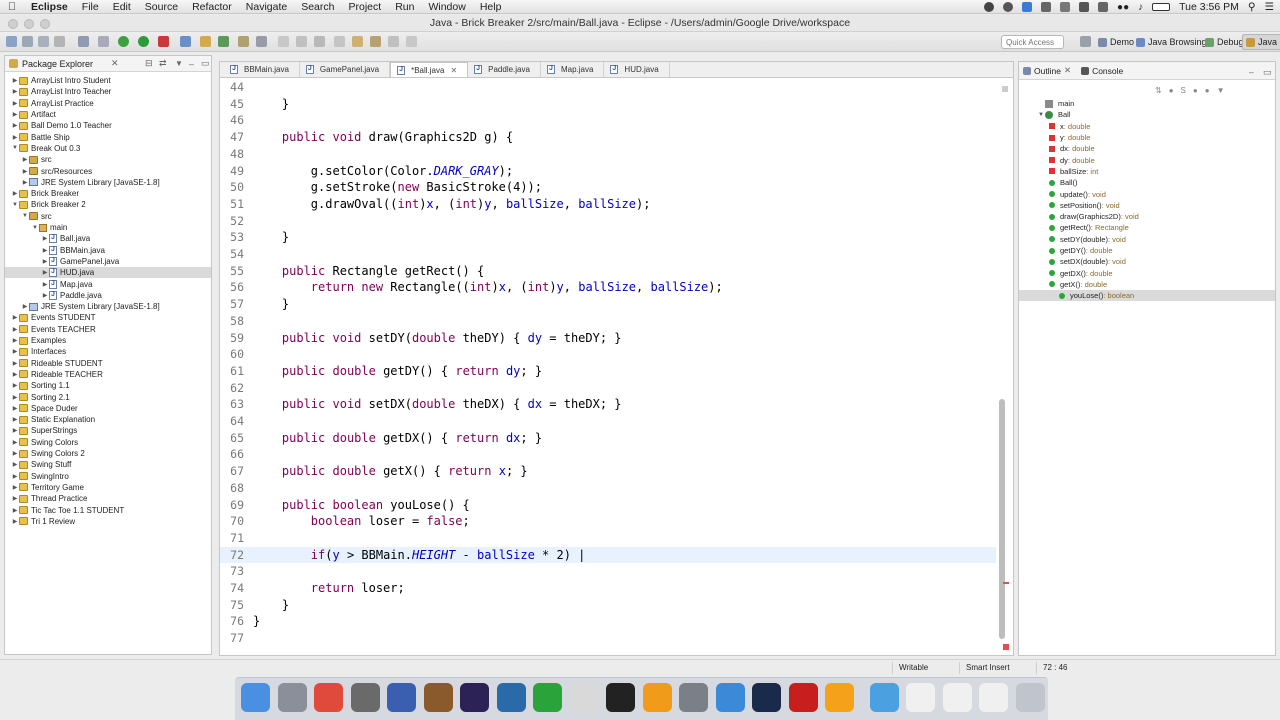 Image resolution: width=1280 pixels, height=720 pixels. What do you see at coordinates (365, 7) in the screenshot?
I see `menu-project: Project` at bounding box center [365, 7].